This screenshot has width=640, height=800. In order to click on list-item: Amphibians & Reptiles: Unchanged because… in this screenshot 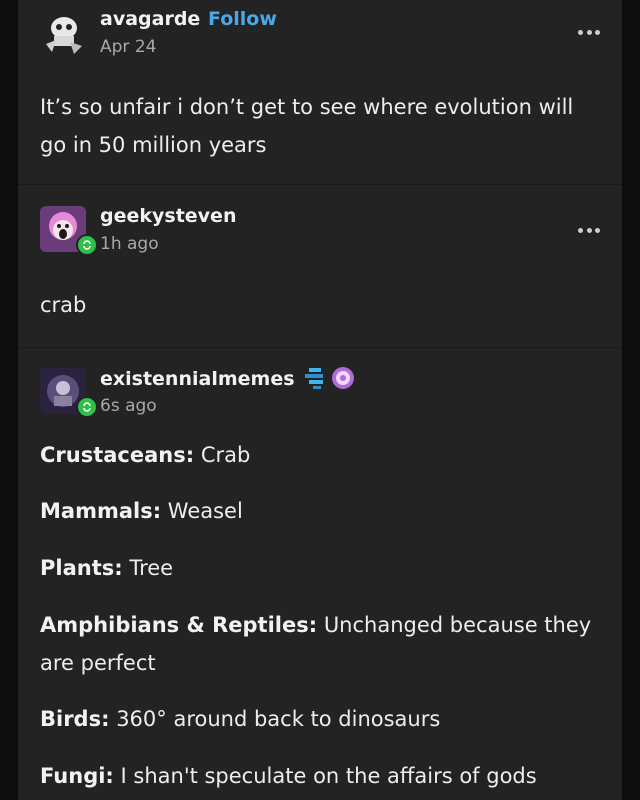, I will do `click(320, 644)`.